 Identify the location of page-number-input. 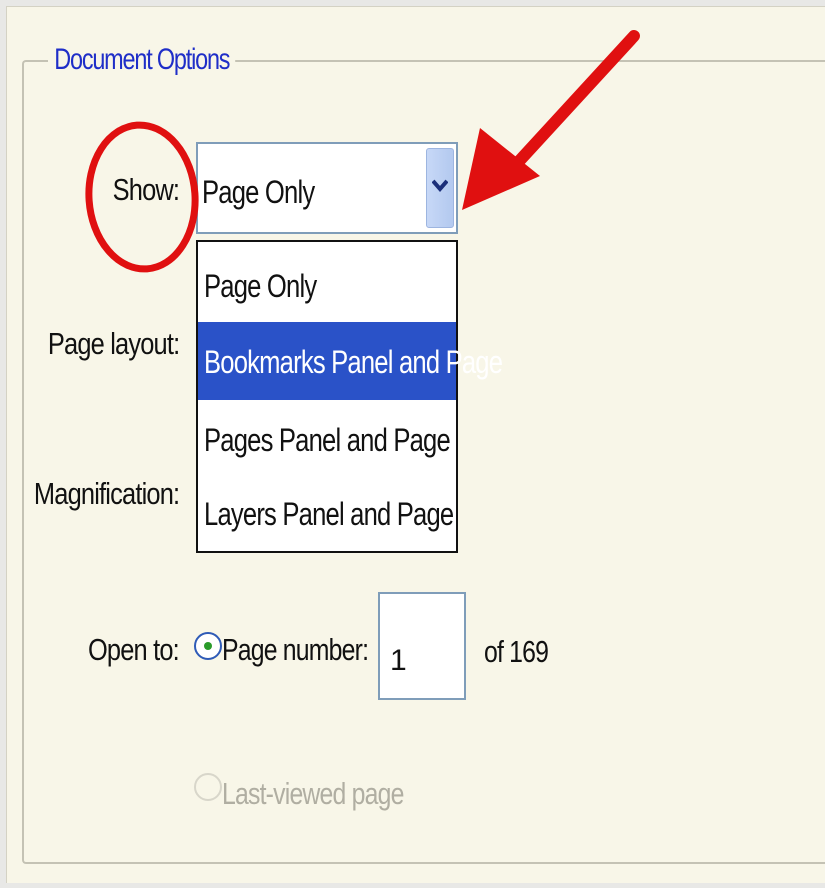
(422, 646).